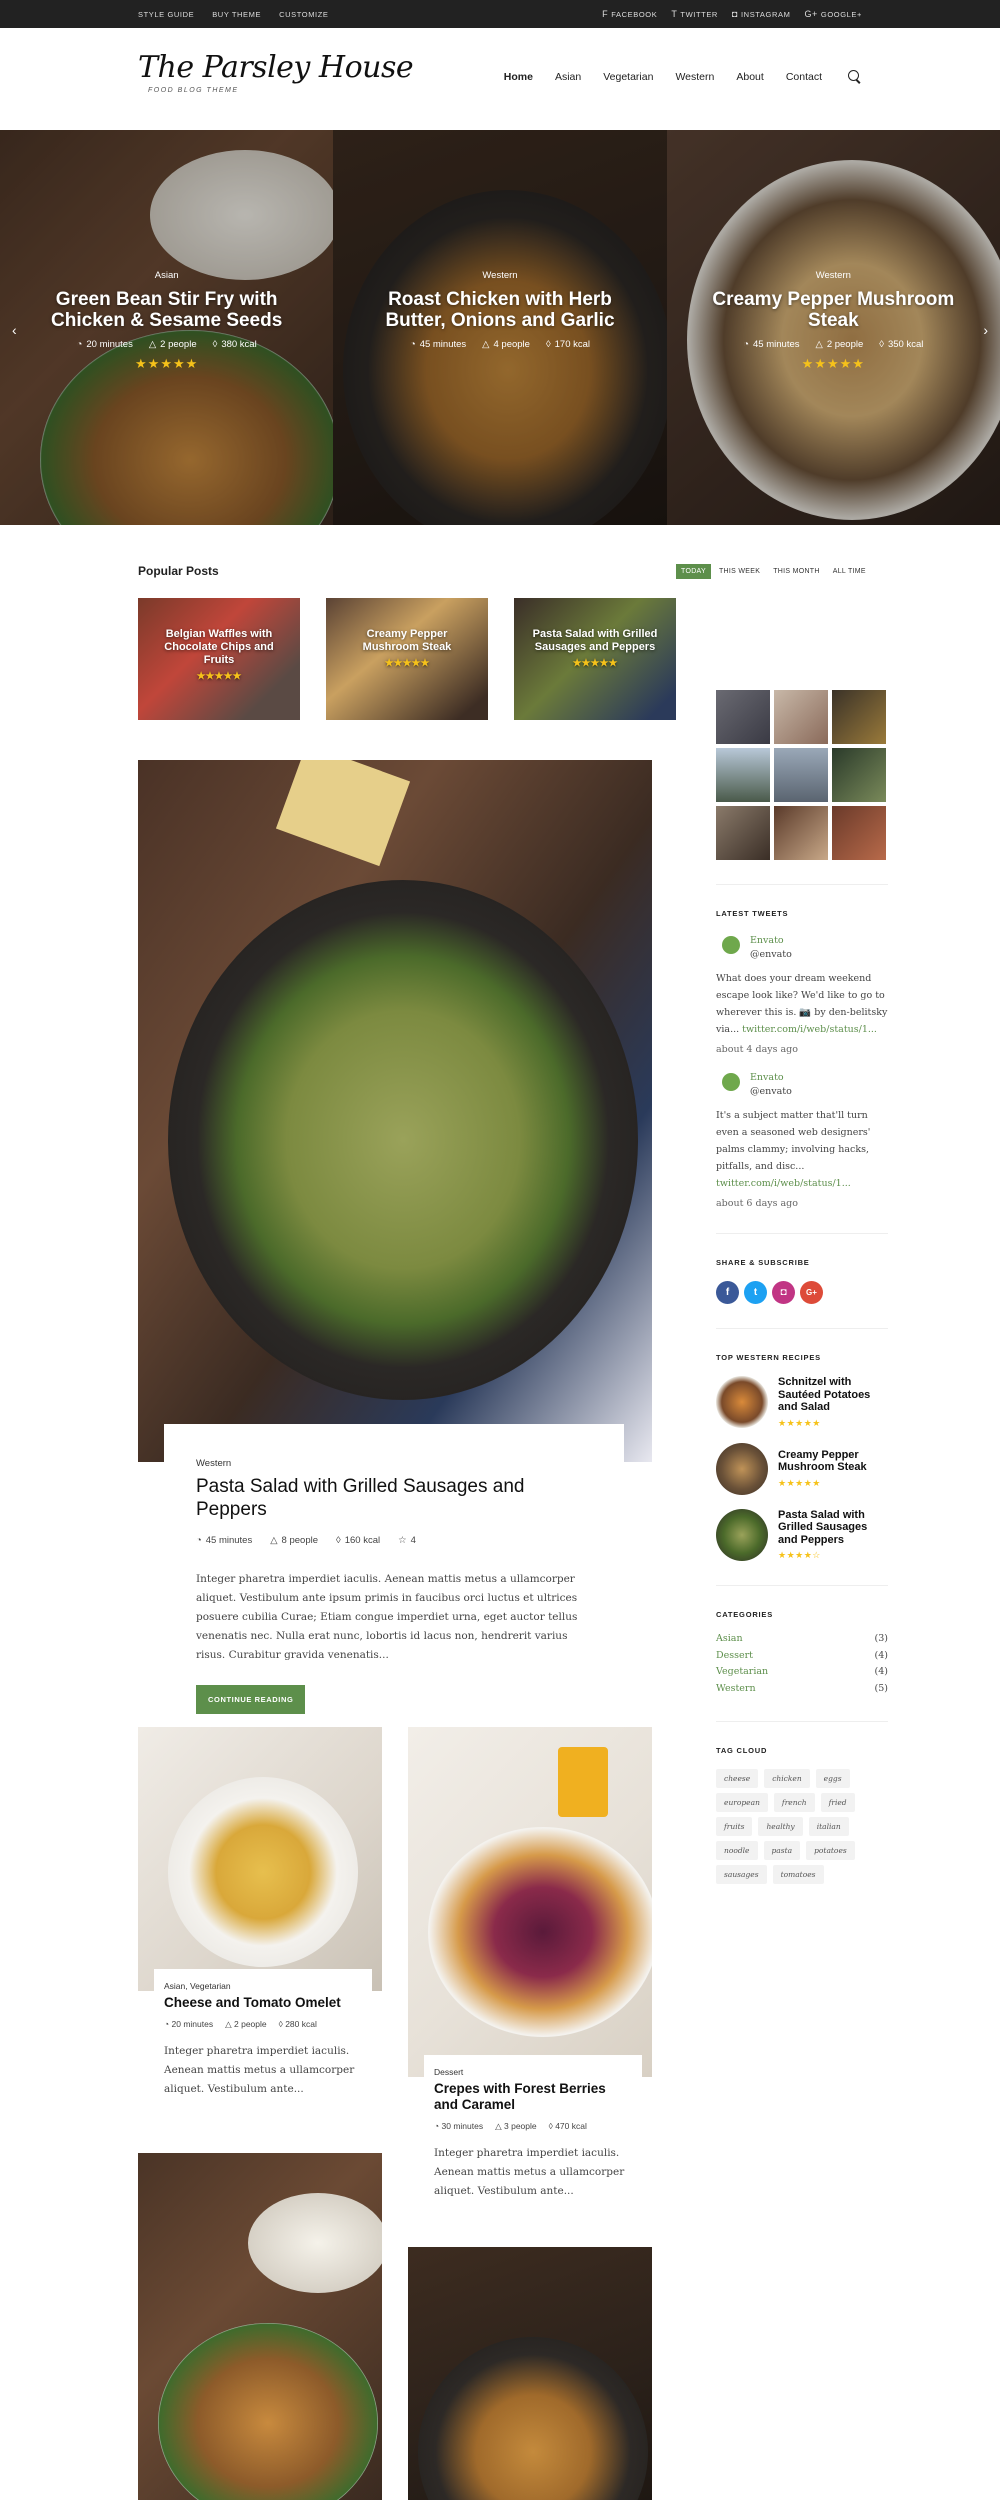 This screenshot has height=2500, width=1000. Describe the element at coordinates (855, 77) in the screenshot. I see `search-icon` at that location.